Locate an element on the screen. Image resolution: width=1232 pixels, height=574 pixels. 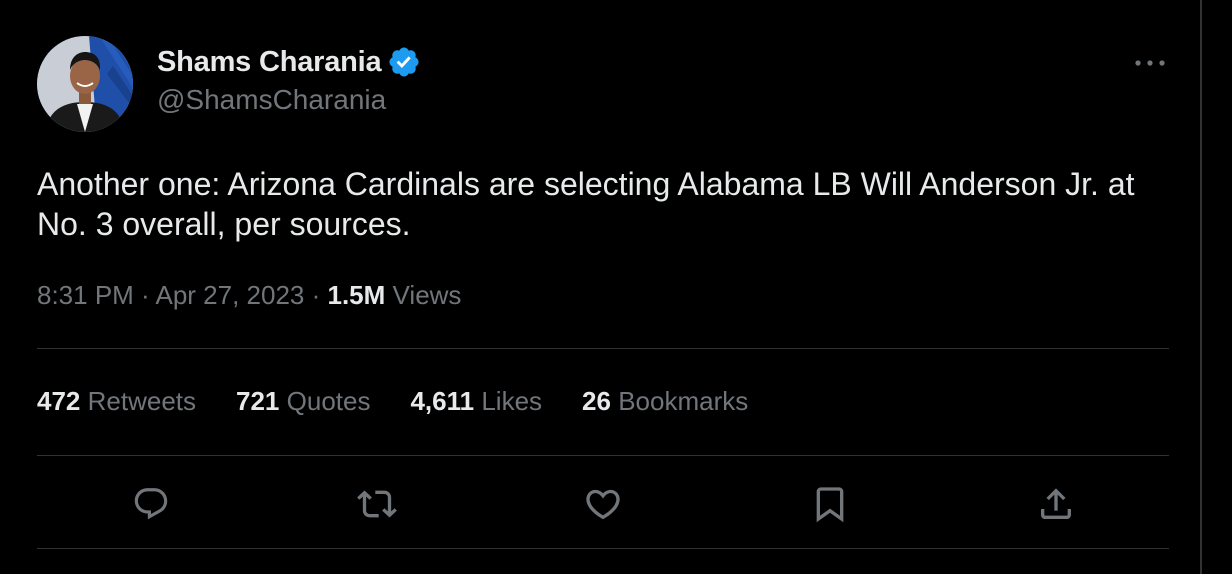
bookmark-icon is located at coordinates (830, 505).